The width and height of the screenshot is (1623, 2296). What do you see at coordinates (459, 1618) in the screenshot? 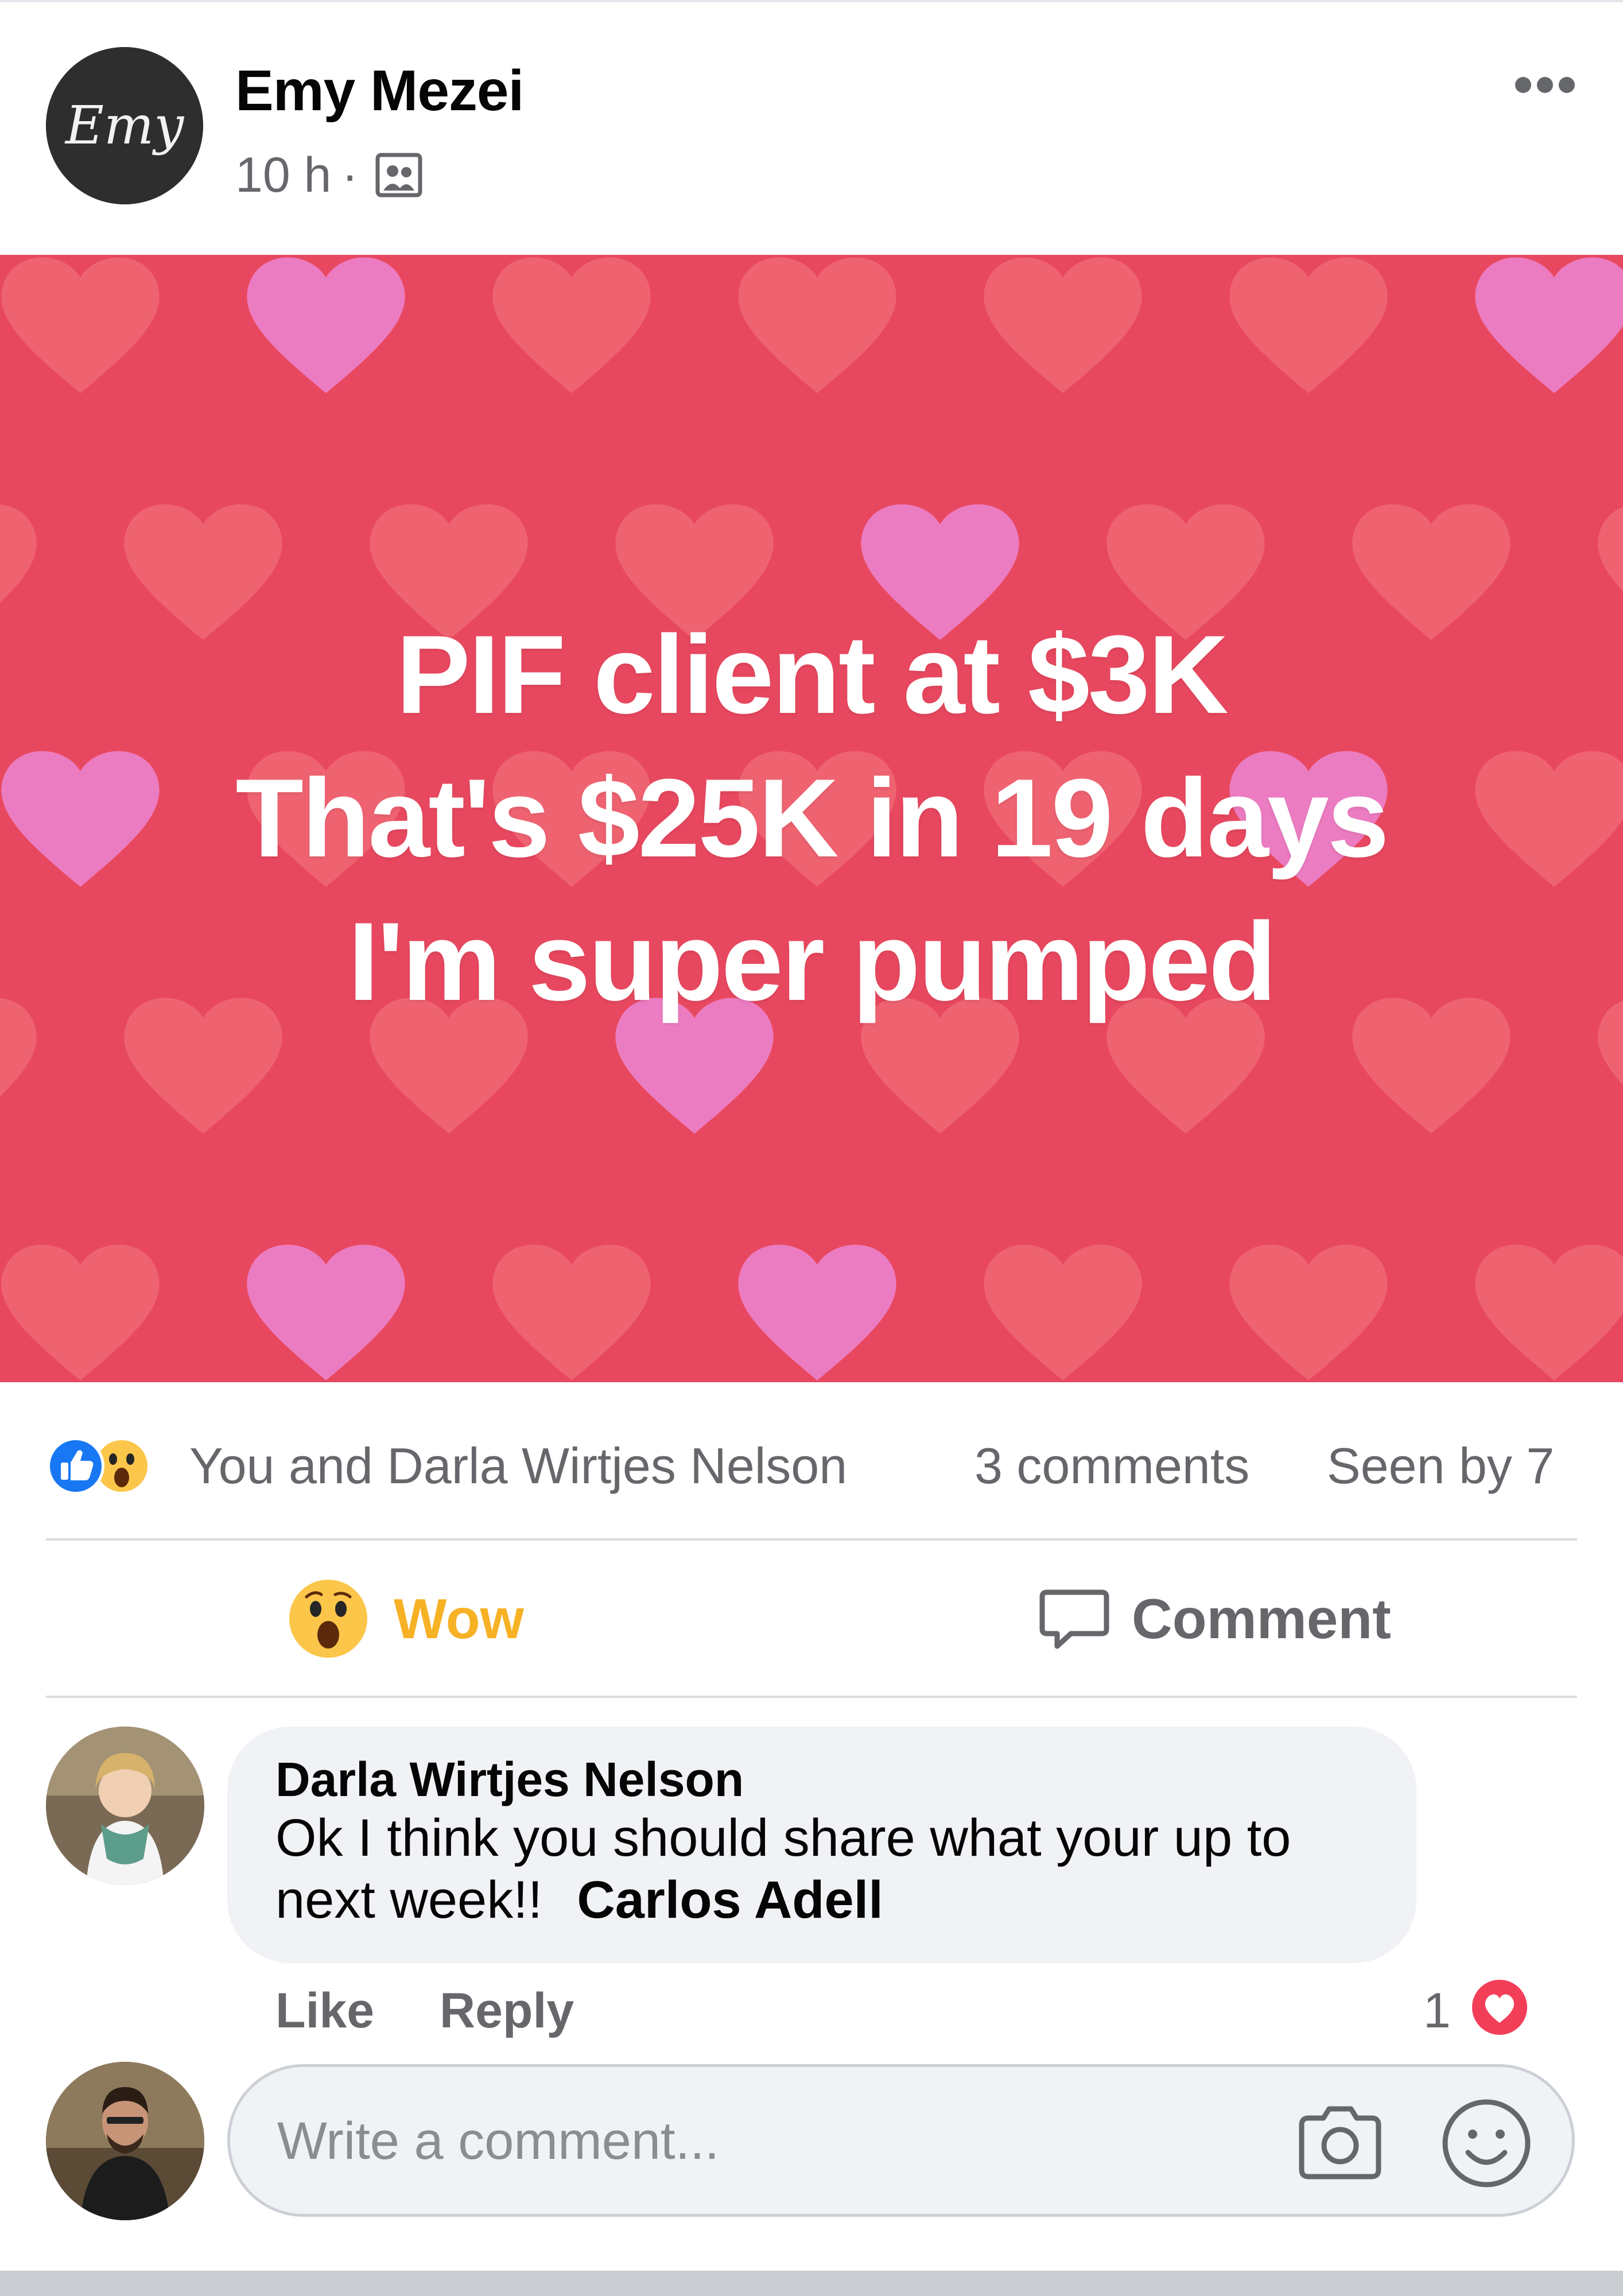
I see `wow-label: Wow` at bounding box center [459, 1618].